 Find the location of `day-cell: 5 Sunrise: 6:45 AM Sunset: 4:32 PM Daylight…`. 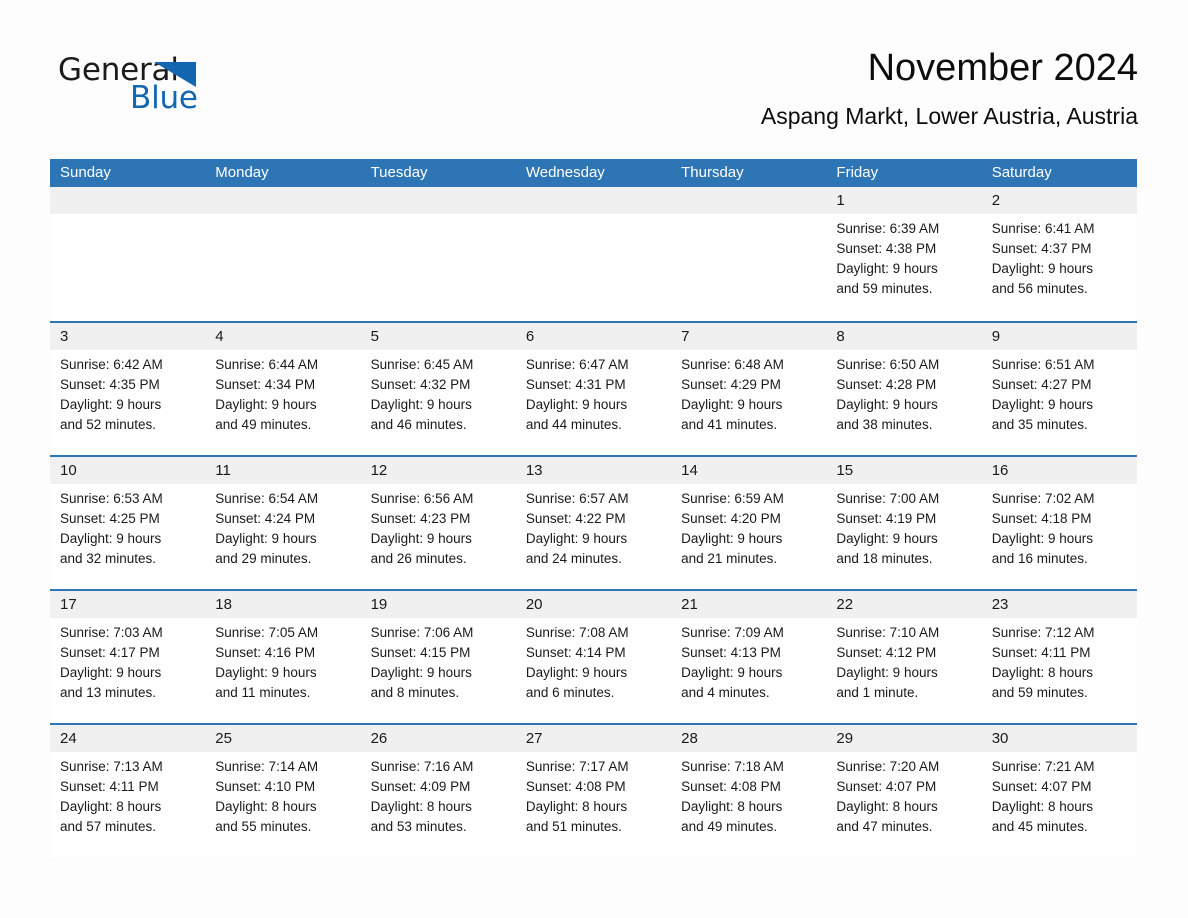

day-cell: 5 Sunrise: 6:45 AM Sunset: 4:32 PM Daylight… is located at coordinates (438, 389).